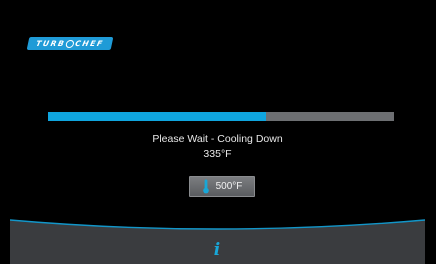 The image size is (436, 264). What do you see at coordinates (229, 186) in the screenshot?
I see `setpoint-label: 500°F` at bounding box center [229, 186].